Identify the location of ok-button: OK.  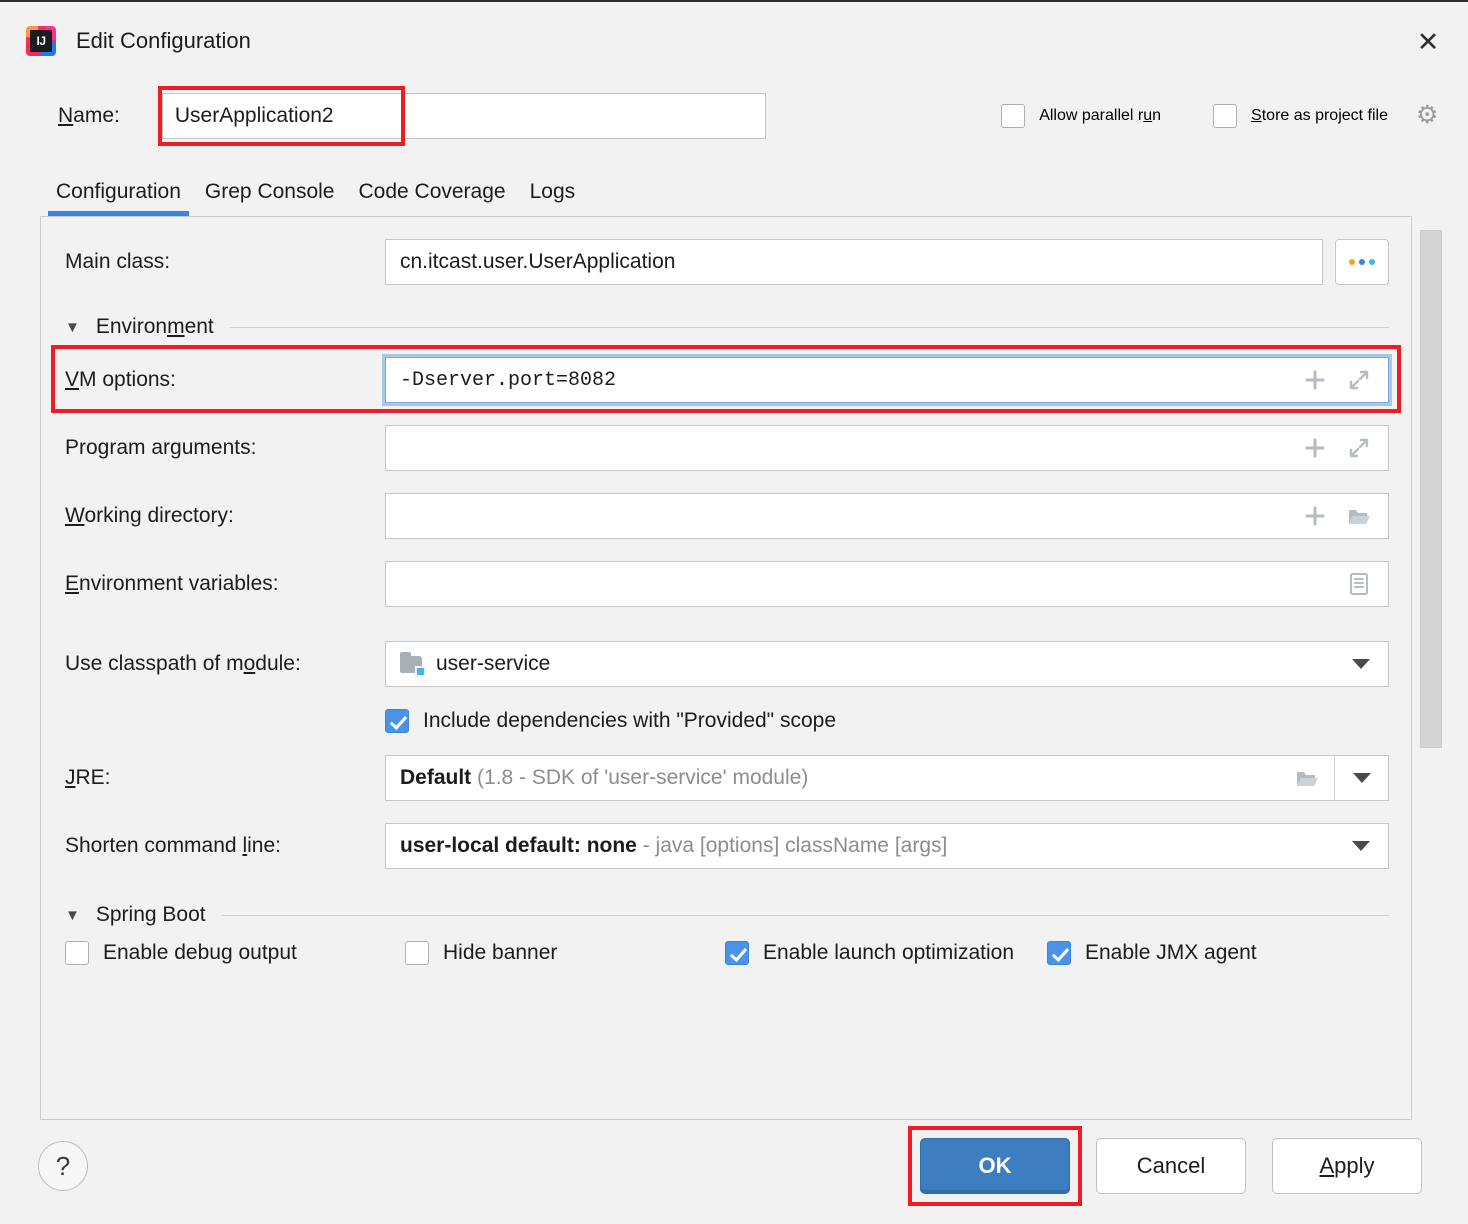
(995, 1166).